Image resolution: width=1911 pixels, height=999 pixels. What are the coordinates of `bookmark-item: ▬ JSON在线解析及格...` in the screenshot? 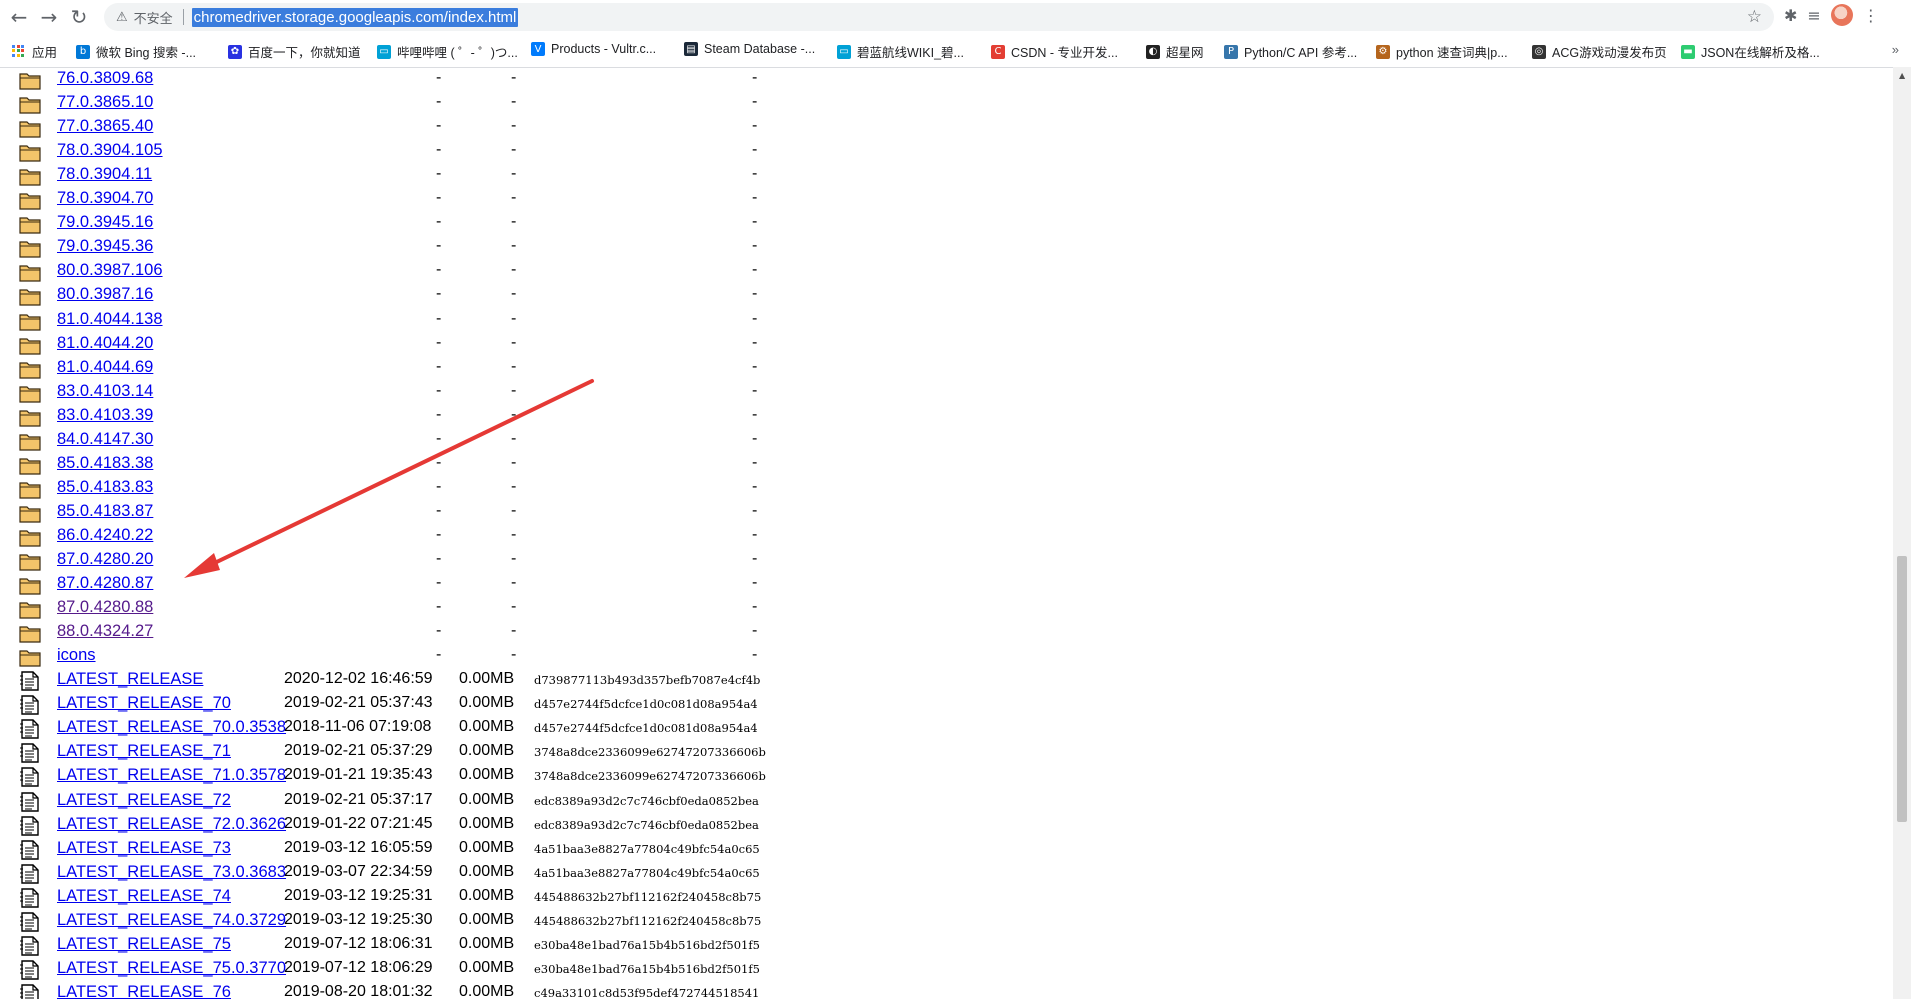 It's located at (1750, 51).